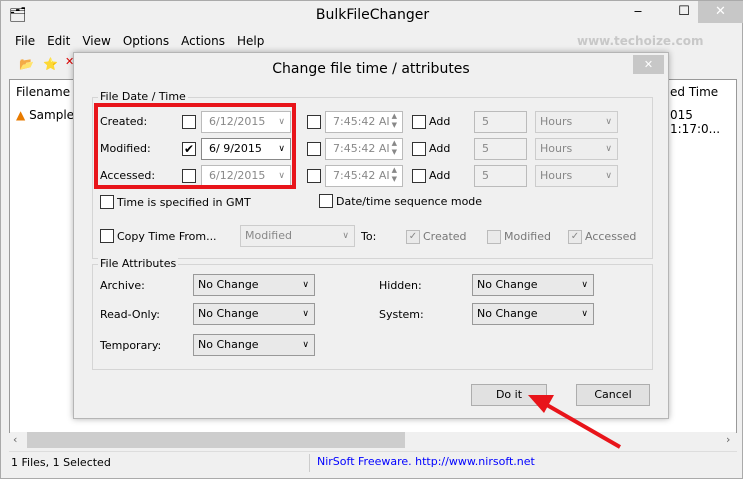 Image resolution: width=743 pixels, height=479 pixels. Describe the element at coordinates (43, 92) in the screenshot. I see `column-filename: Filename` at that location.